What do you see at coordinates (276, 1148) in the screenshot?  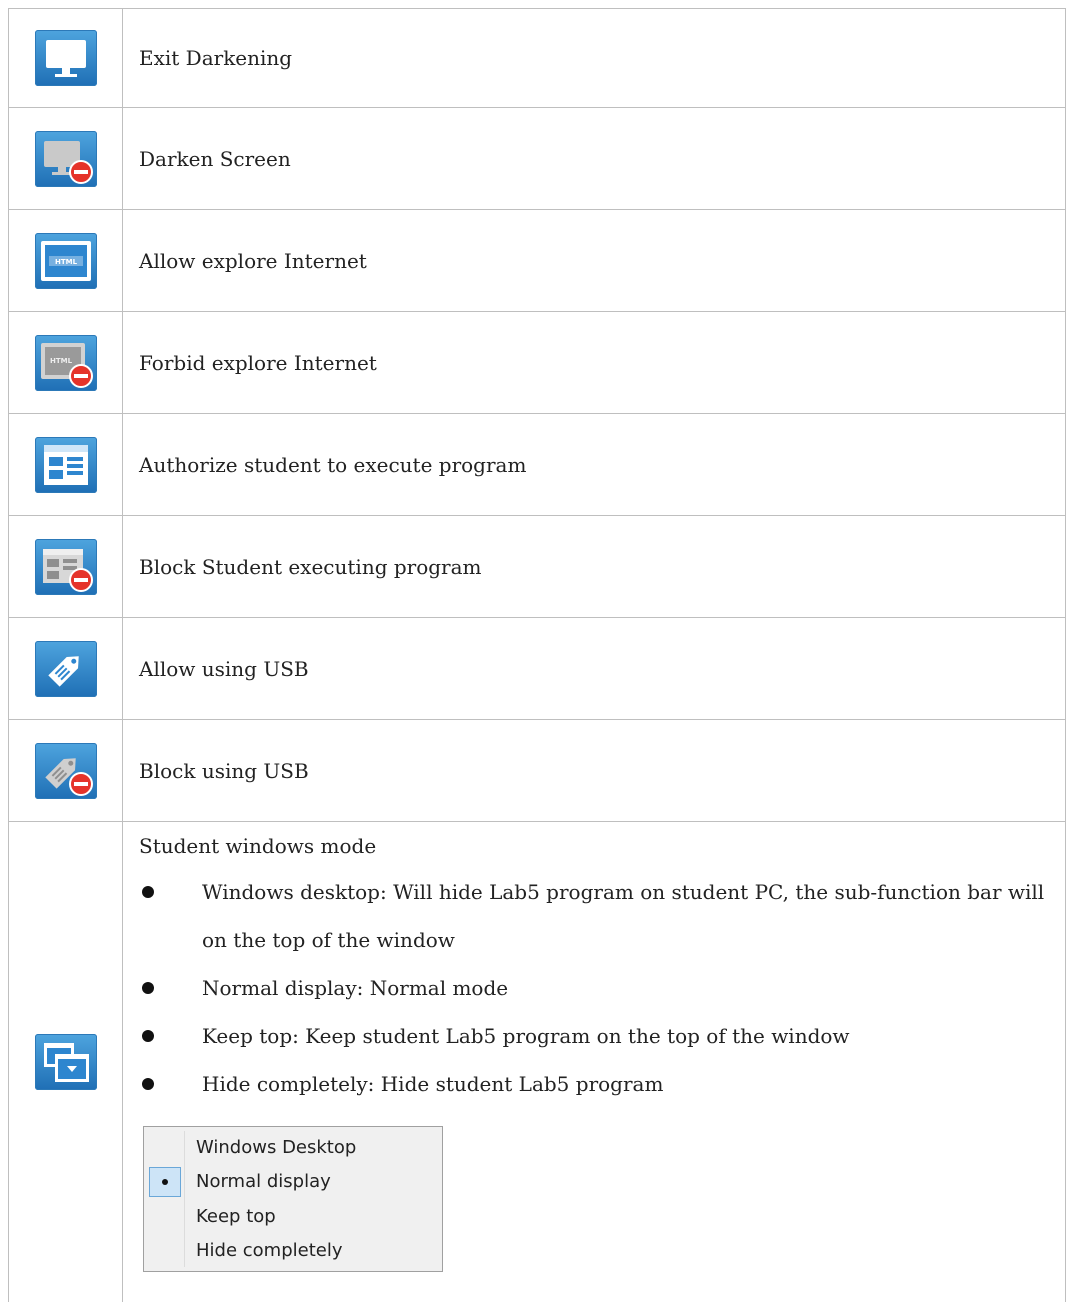 I see `menu-item-windows-desktop: Windows Desktop` at bounding box center [276, 1148].